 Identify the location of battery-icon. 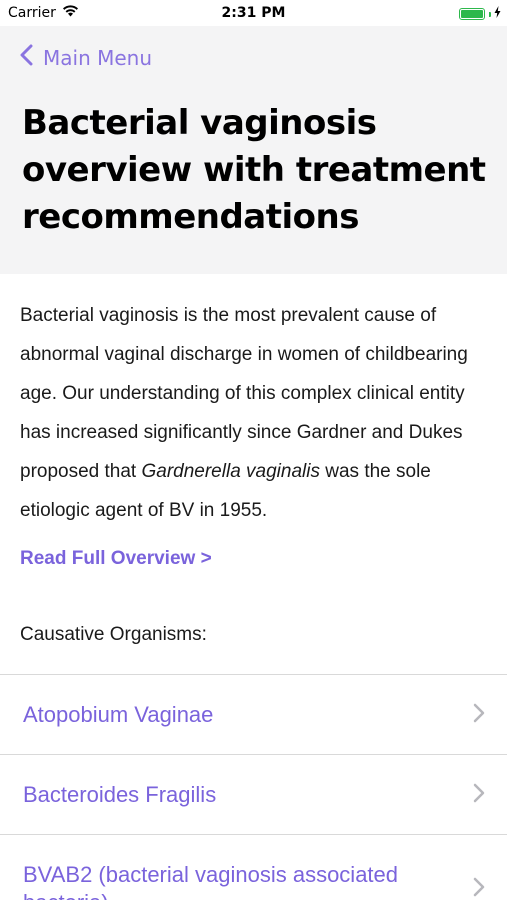
(472, 14).